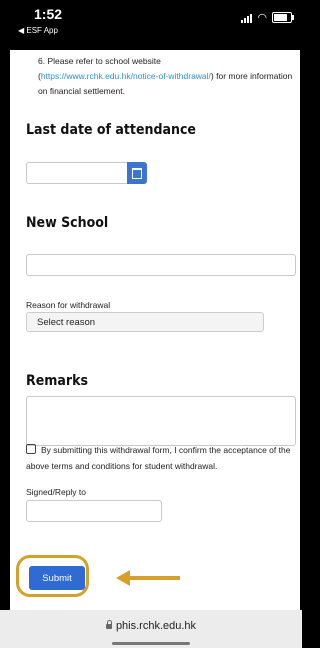 Image resolution: width=320 pixels, height=648 pixels. Describe the element at coordinates (67, 223) in the screenshot. I see `new-school-heading: New School` at that location.